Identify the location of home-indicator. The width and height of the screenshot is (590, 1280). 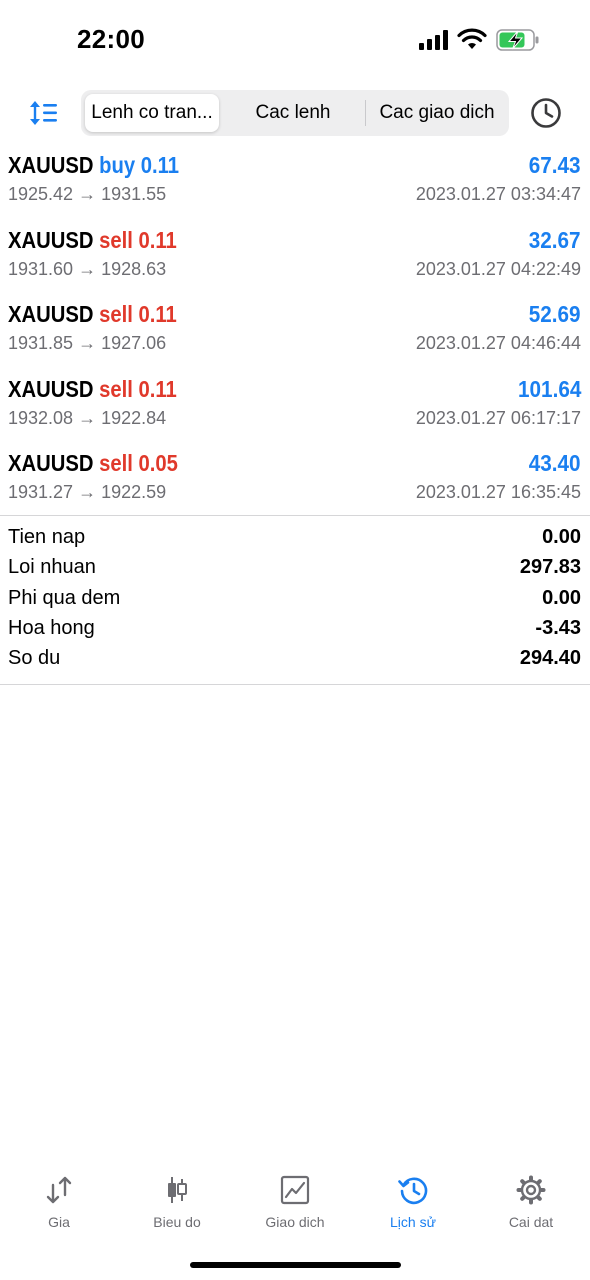
(295, 1265).